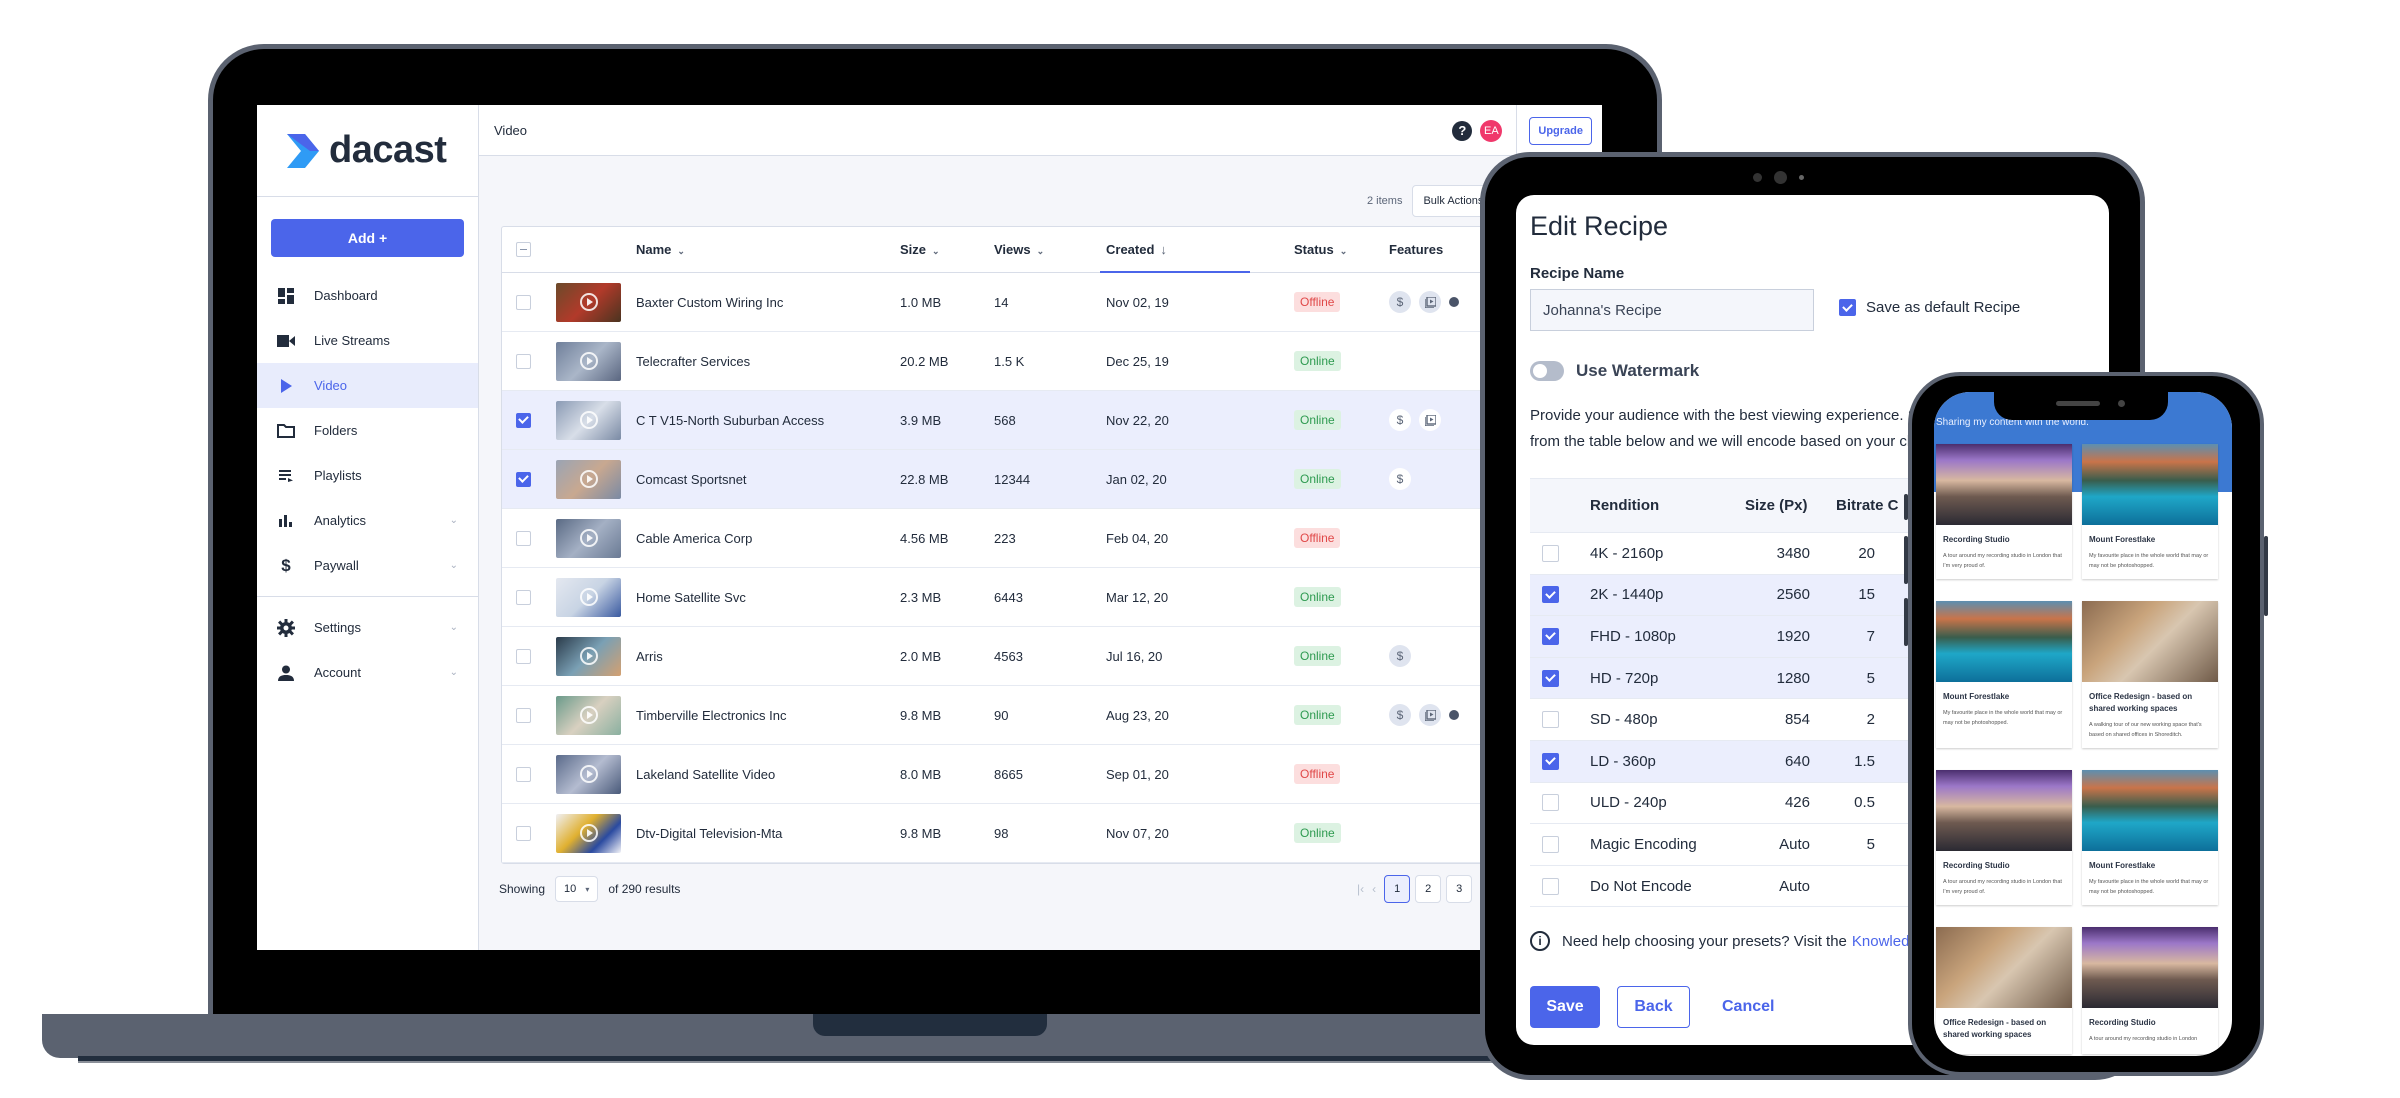  Describe the element at coordinates (768, 302) in the screenshot. I see `video-name: Baxter Custom Wiring Inc` at that location.